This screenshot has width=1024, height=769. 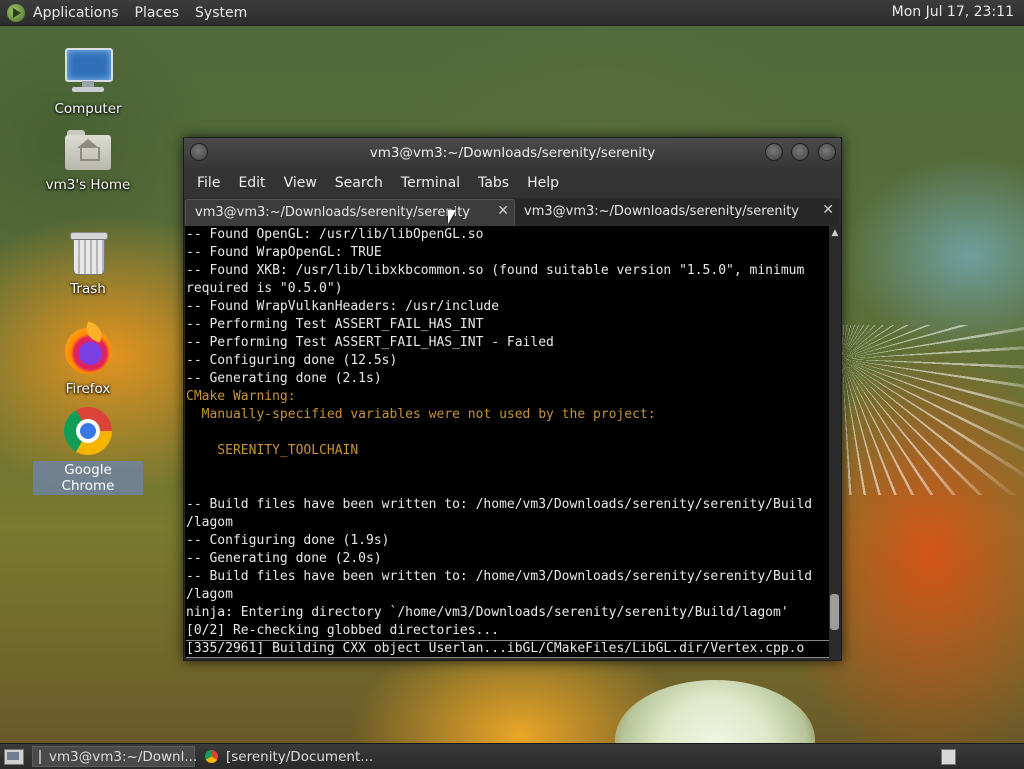 I want to click on places-menu: Places, so click(x=160, y=13).